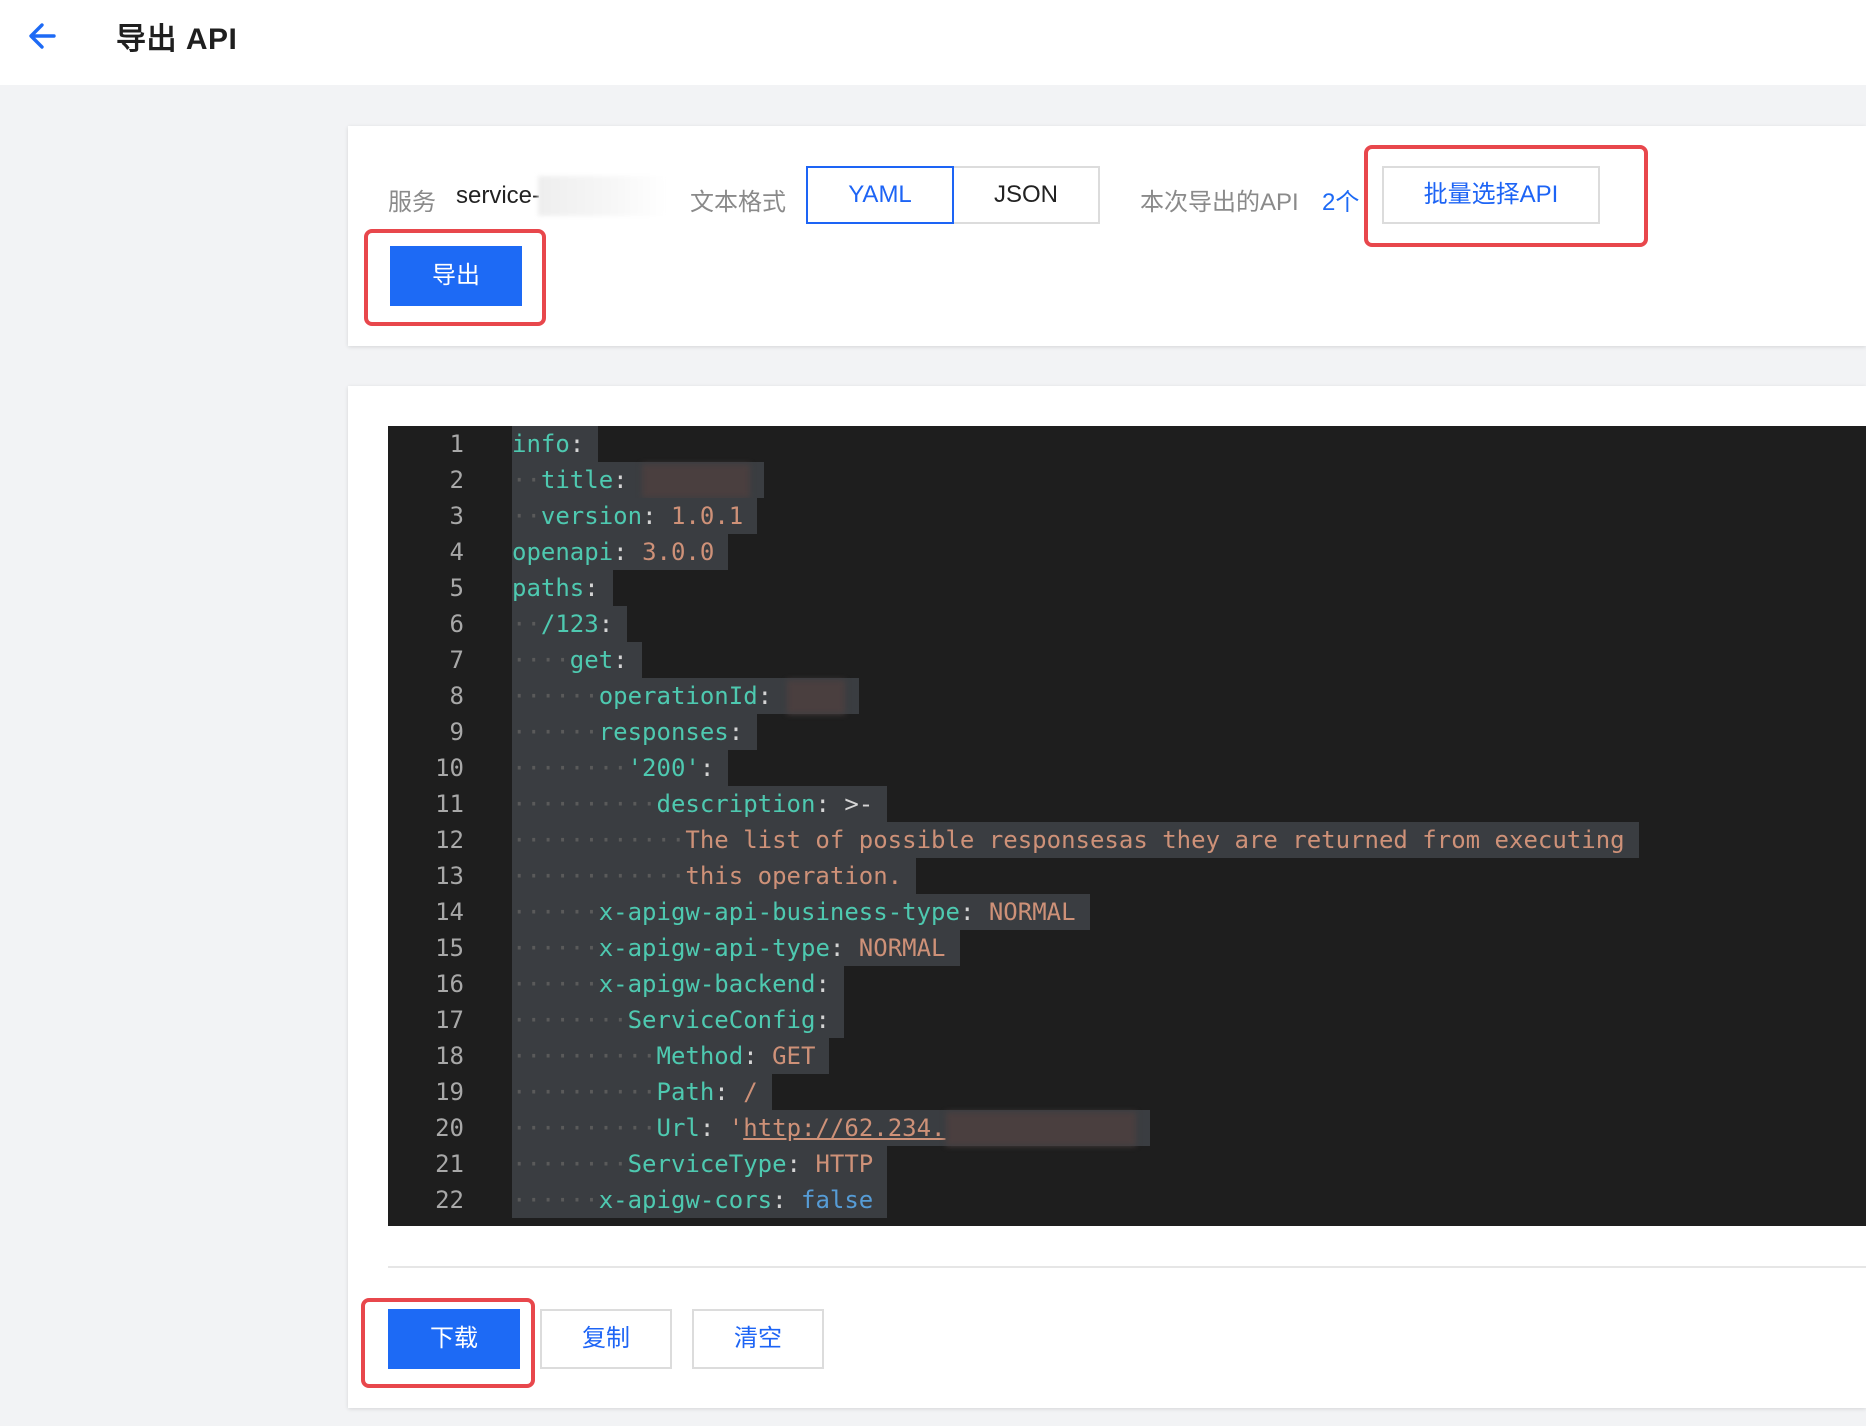 Image resolution: width=1866 pixels, height=1426 pixels. Describe the element at coordinates (758, 1339) in the screenshot. I see `clear-button: 清空` at that location.